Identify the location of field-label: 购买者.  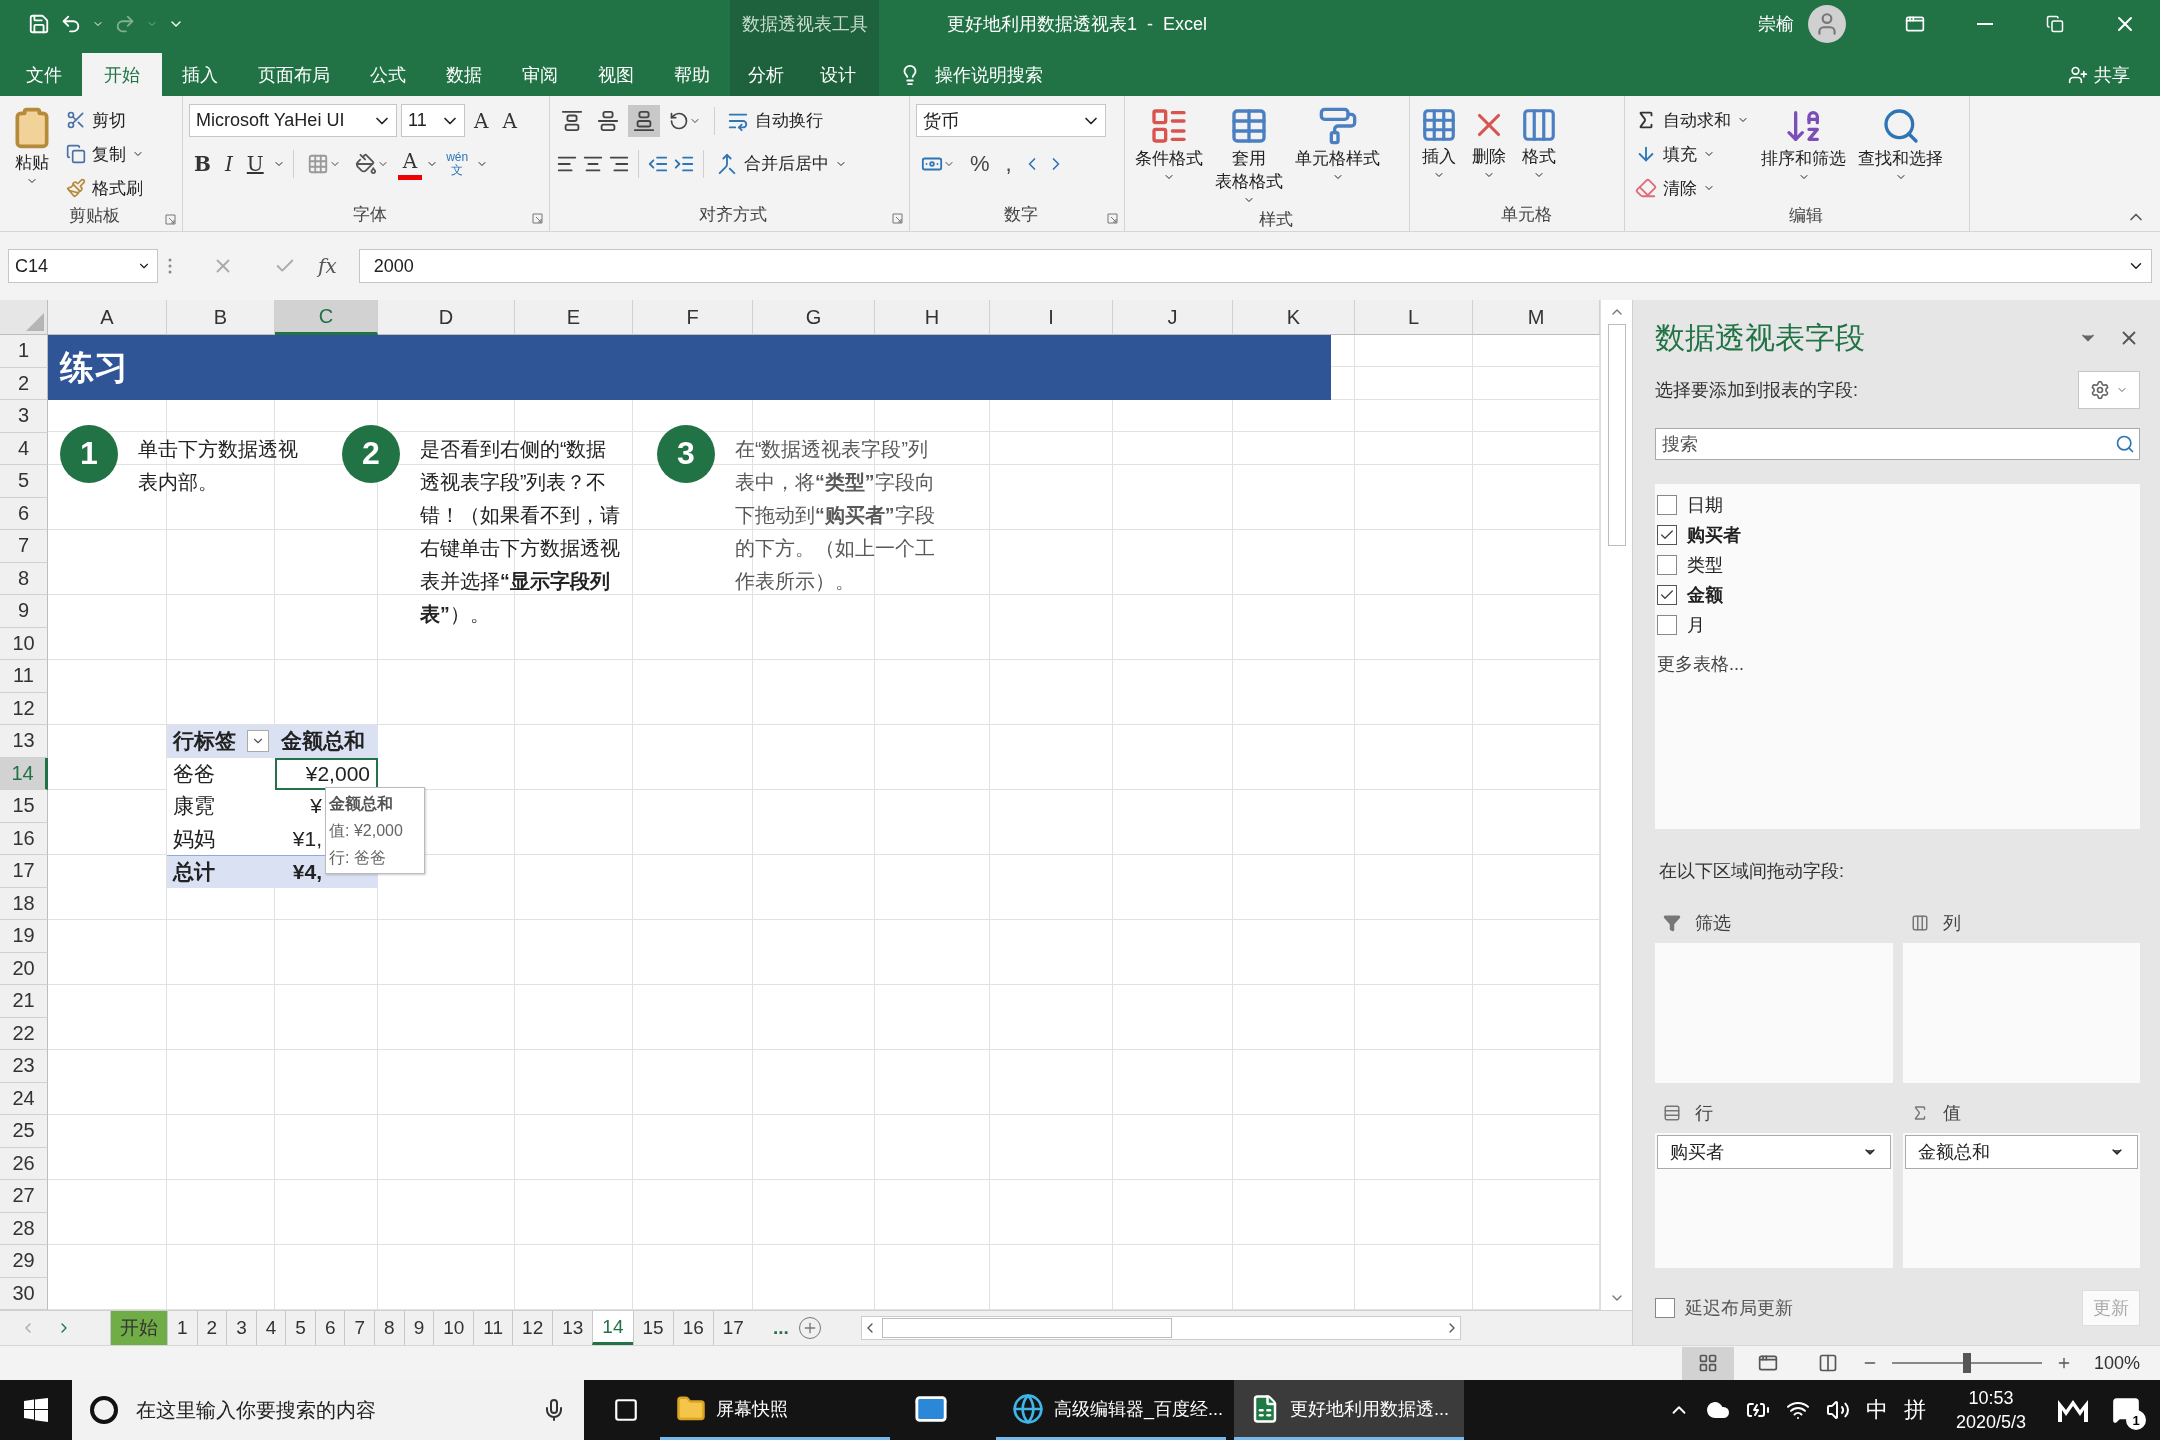
(1714, 535).